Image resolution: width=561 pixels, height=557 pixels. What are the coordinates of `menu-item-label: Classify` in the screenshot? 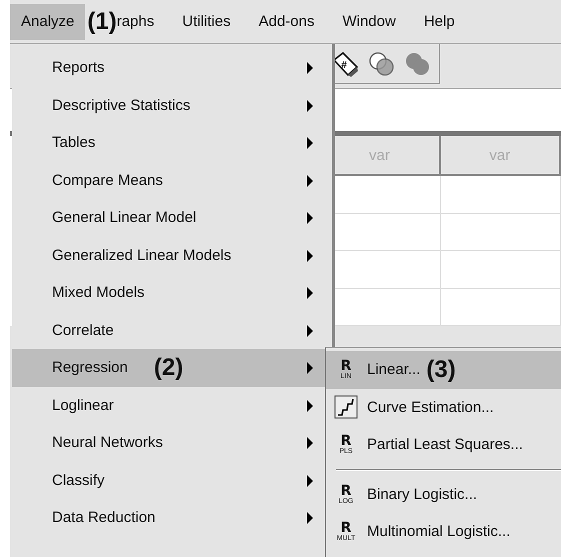 It's located at (78, 480).